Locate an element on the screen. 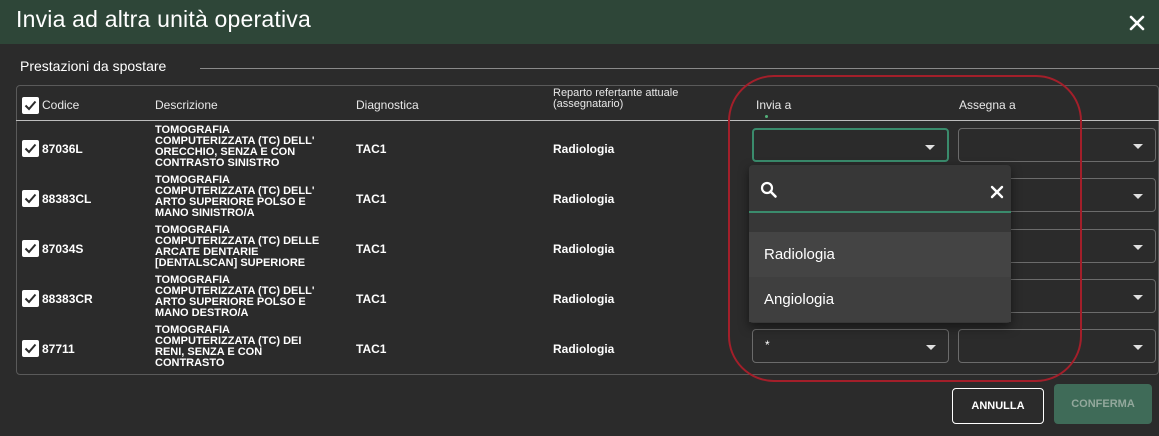 This screenshot has height=436, width=1159. section-divider is located at coordinates (679, 68).